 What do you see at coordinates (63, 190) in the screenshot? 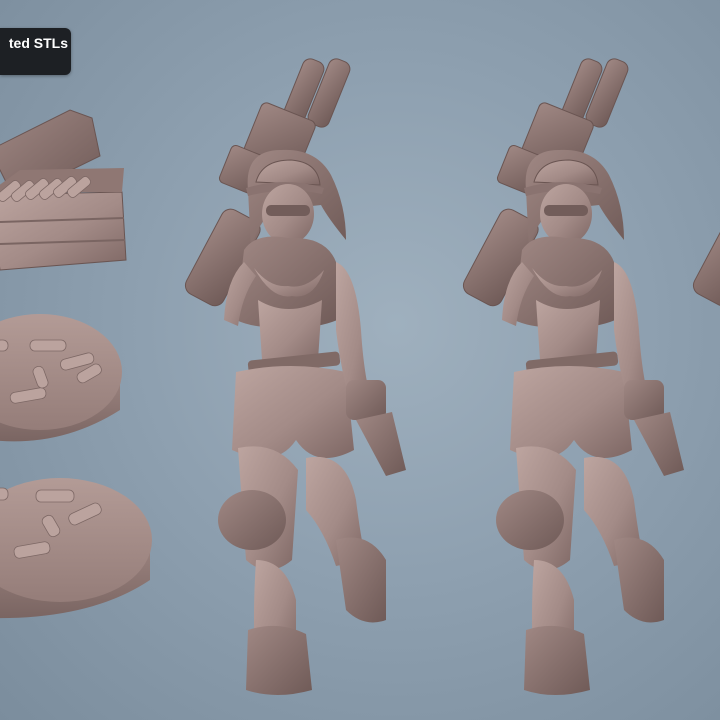
I see `ammo-crate-icon` at bounding box center [63, 190].